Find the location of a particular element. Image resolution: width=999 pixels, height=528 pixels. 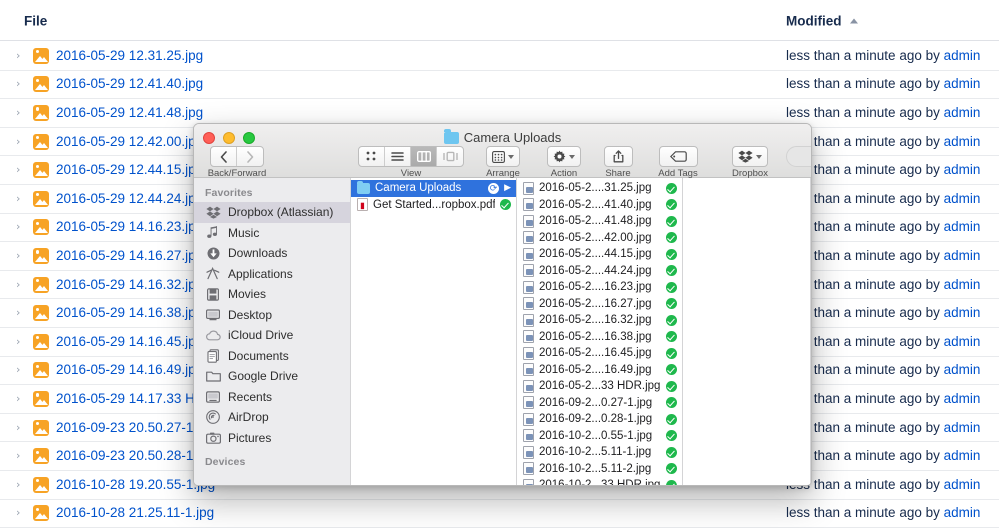

column-header-modified: Modified is located at coordinates (814, 21).